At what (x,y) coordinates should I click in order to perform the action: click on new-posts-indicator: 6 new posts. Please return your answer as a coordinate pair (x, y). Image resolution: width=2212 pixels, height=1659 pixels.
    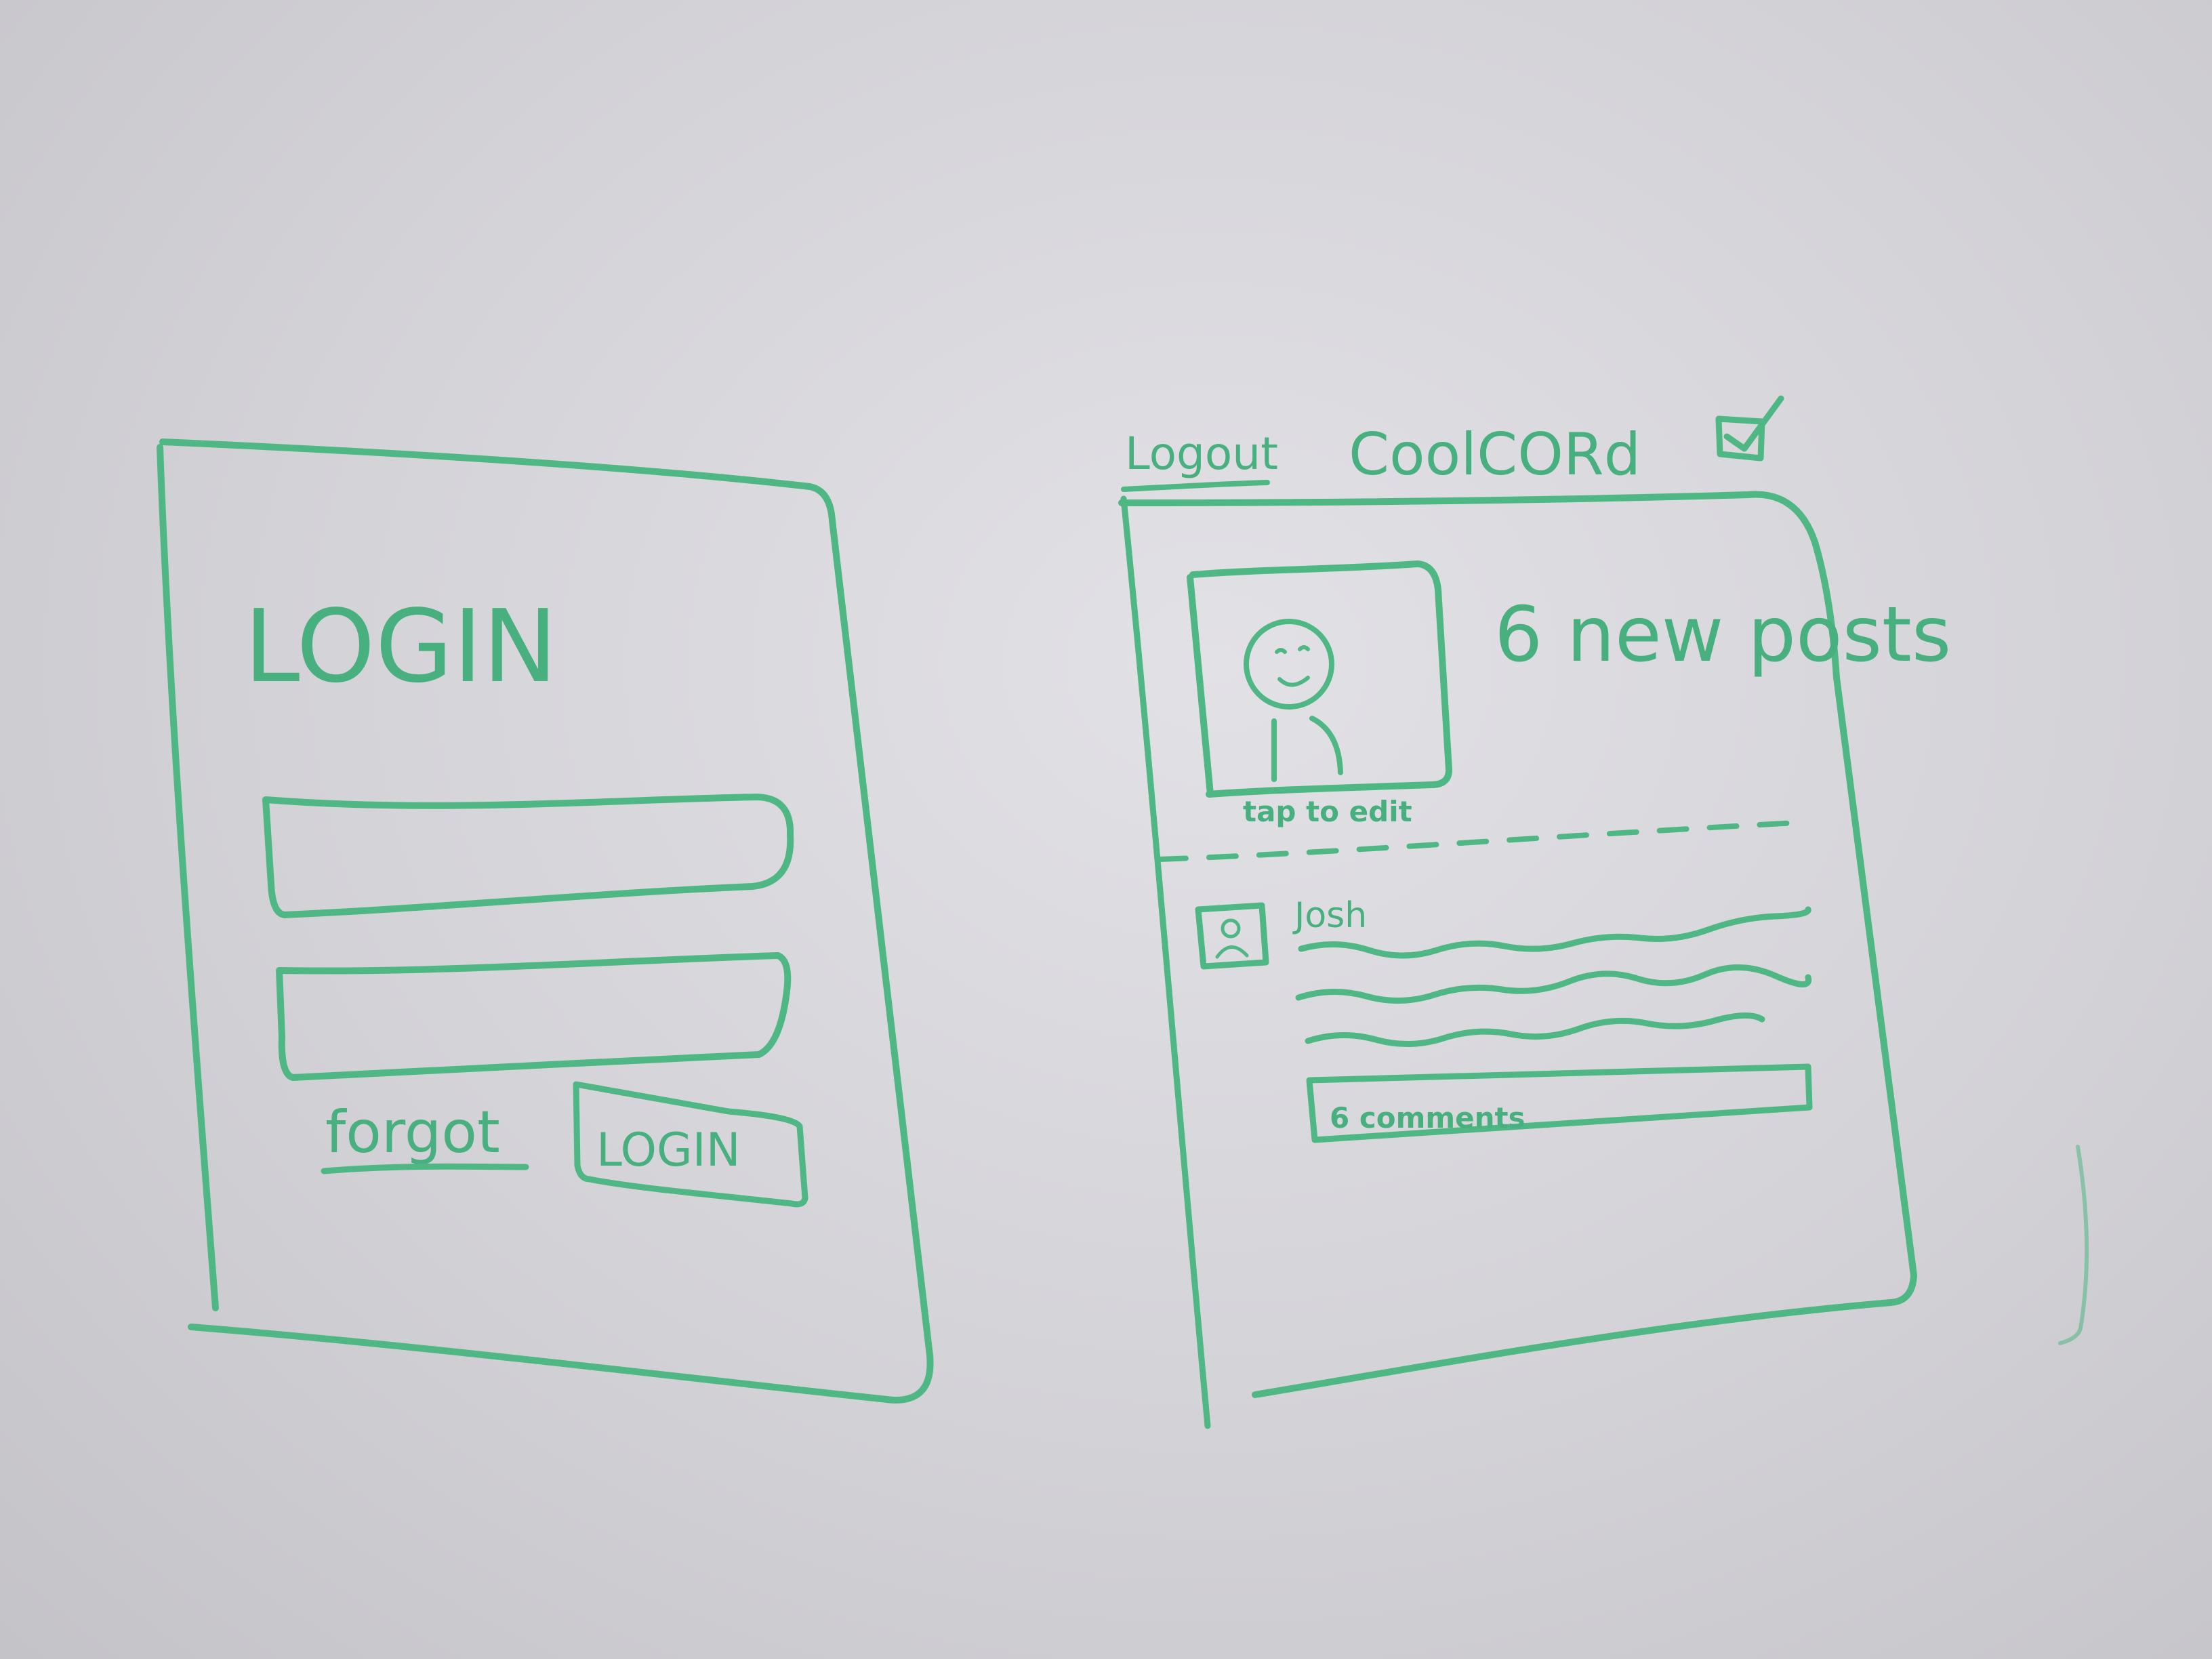
    Looking at the image, I should click on (1723, 635).